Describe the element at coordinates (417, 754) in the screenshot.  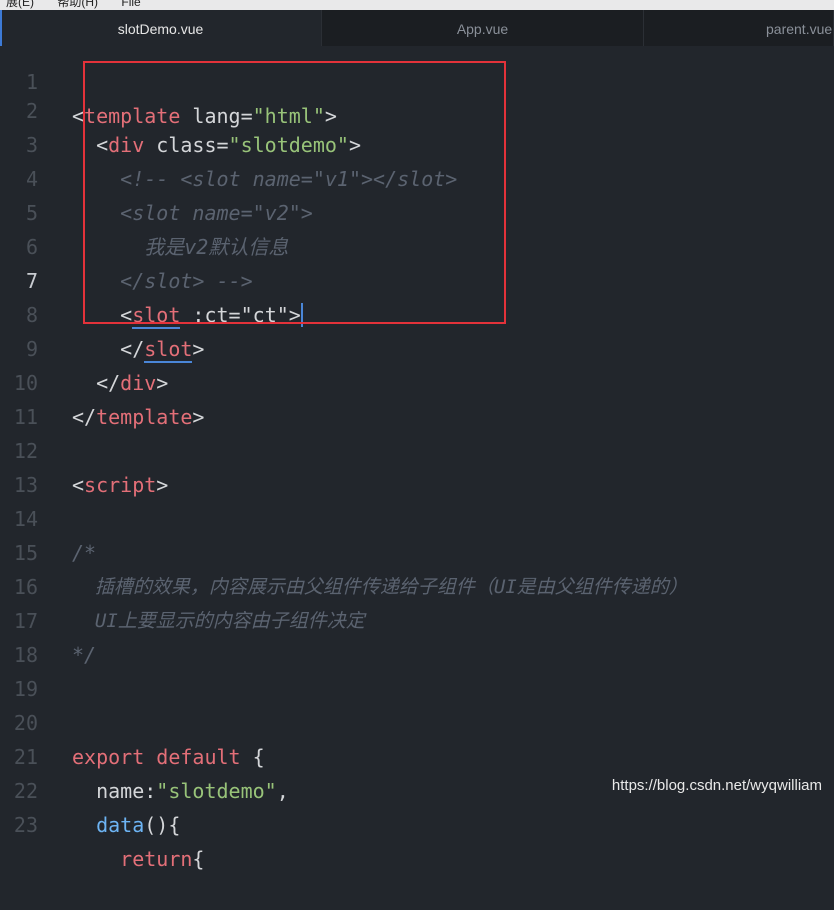
I see `code-line: 21 name:"slotdemo",` at that location.